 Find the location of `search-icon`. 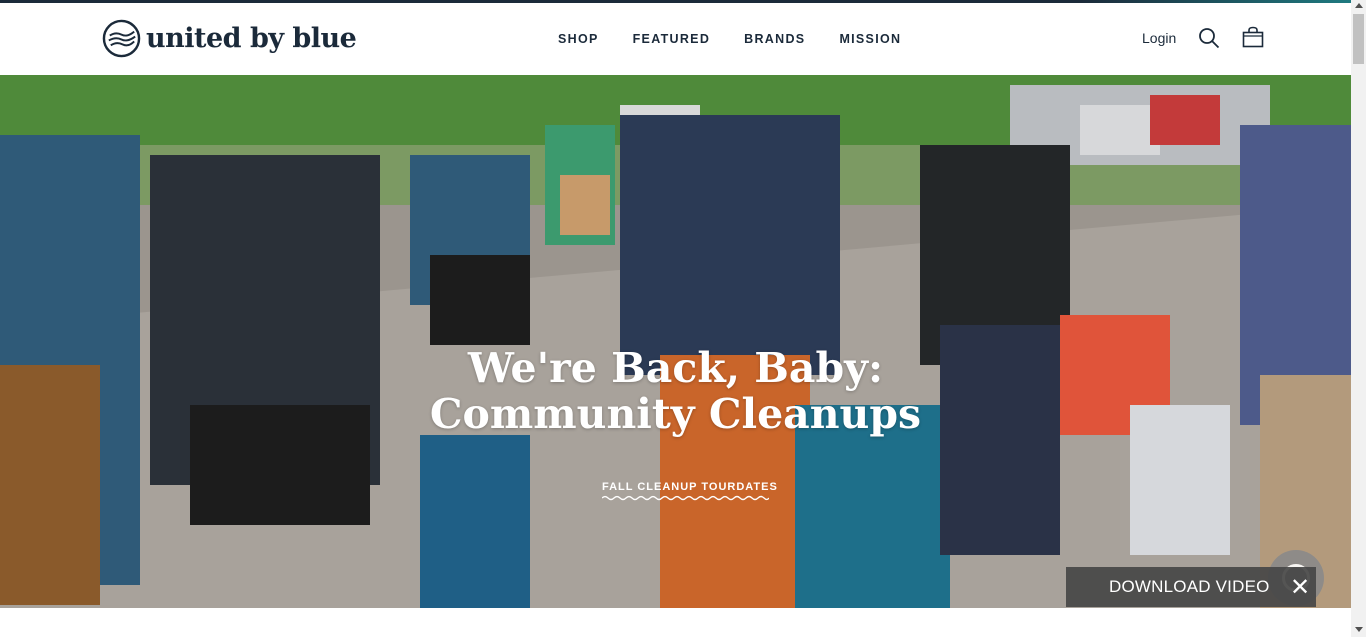

search-icon is located at coordinates (1209, 38).